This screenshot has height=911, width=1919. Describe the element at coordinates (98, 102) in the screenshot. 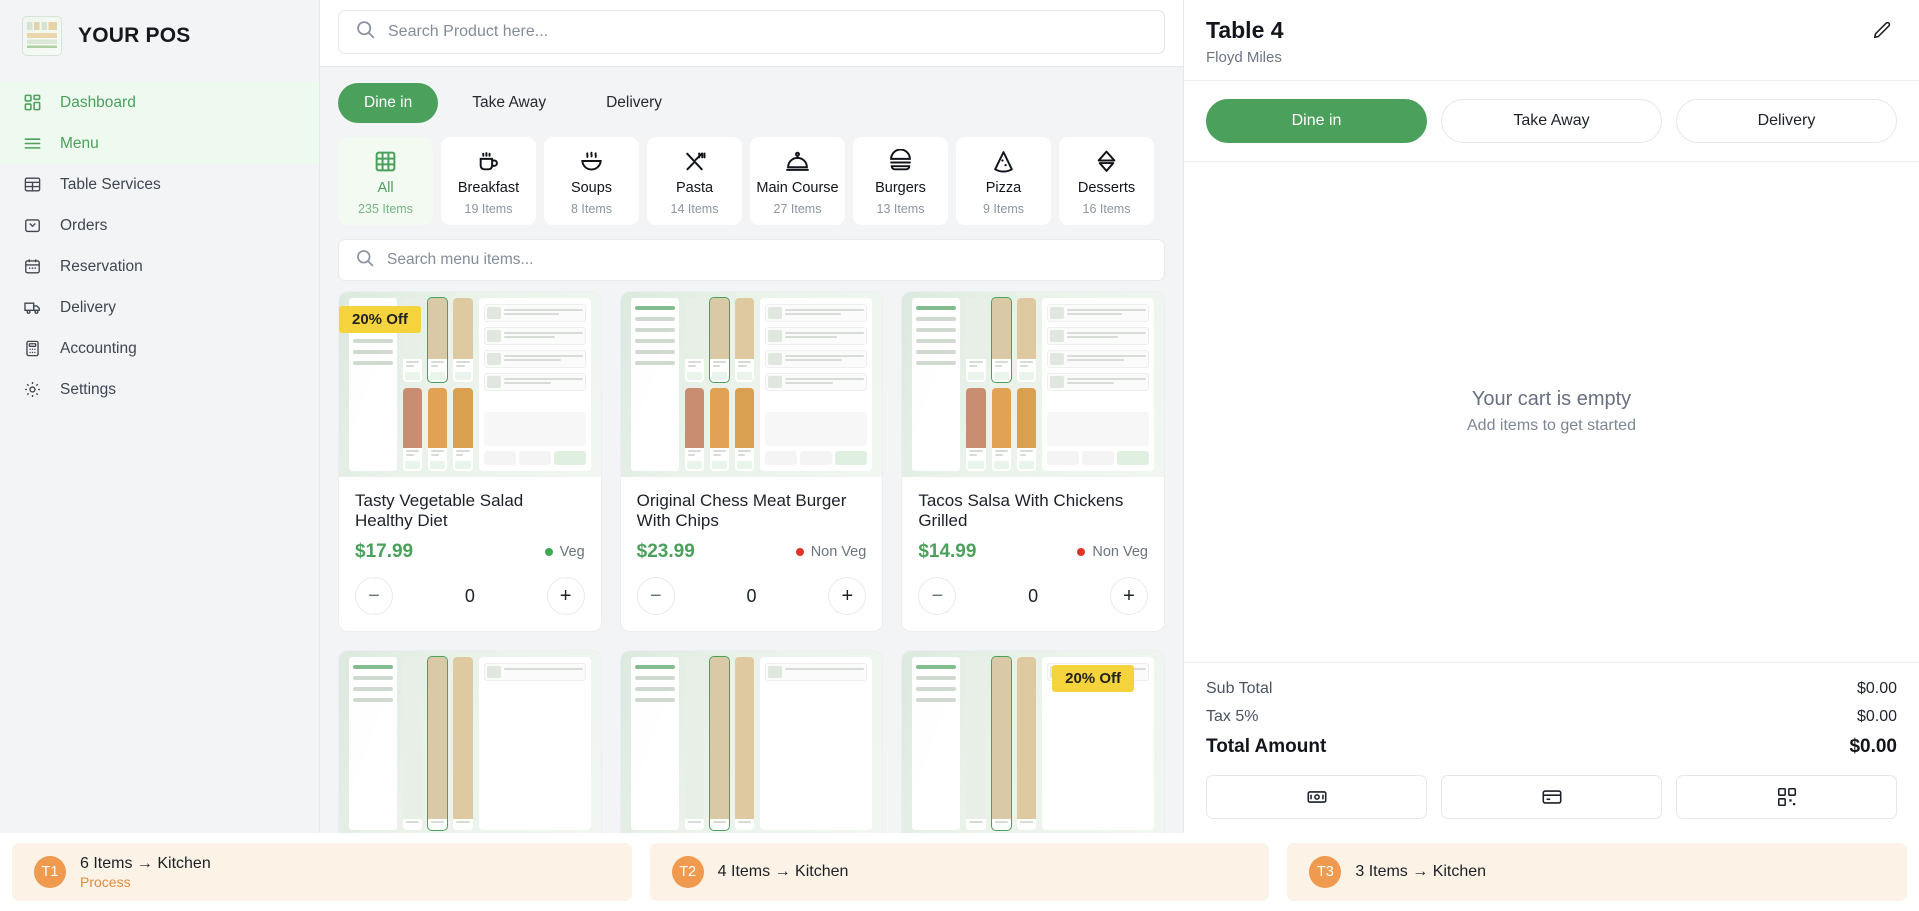

I see `sidebar-label-dashboard: Dashboard` at that location.